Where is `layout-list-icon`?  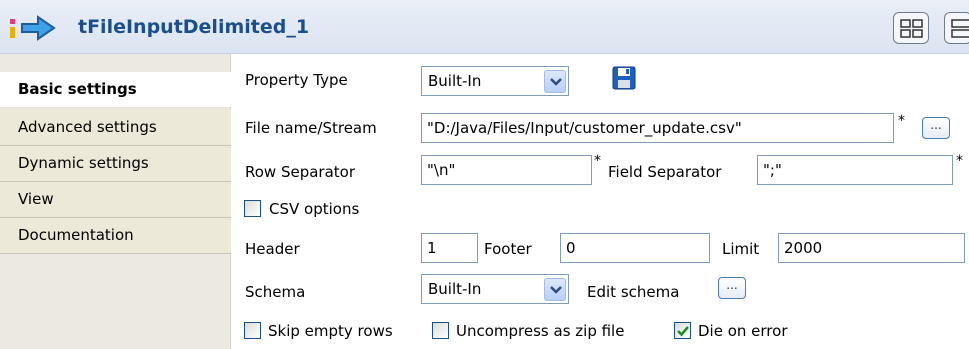
layout-list-icon is located at coordinates (956, 28).